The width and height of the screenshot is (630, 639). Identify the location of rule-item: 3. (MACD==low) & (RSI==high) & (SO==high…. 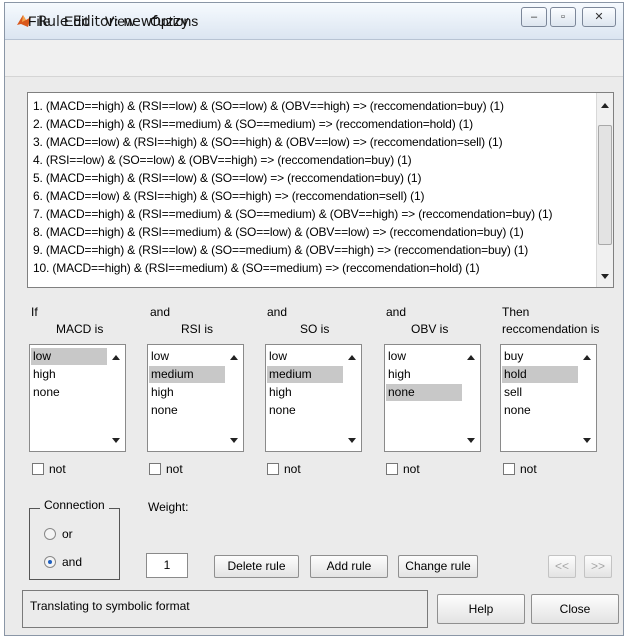
(268, 142).